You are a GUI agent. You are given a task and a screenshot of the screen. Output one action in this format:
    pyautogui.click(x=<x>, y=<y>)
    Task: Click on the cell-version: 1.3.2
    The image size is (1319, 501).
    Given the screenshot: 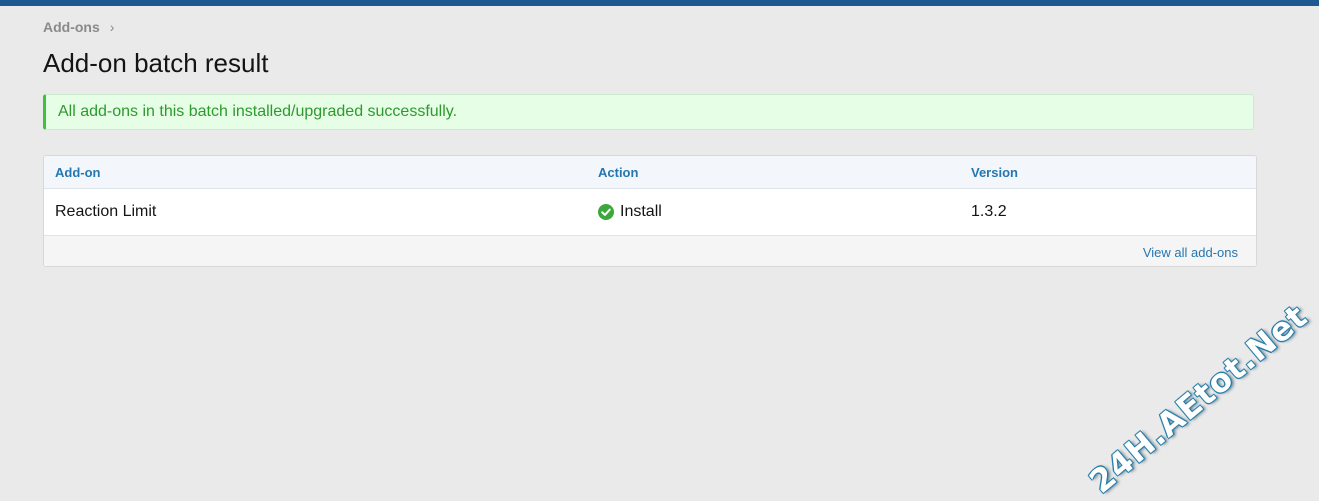 What is the action you would take?
    pyautogui.click(x=989, y=212)
    